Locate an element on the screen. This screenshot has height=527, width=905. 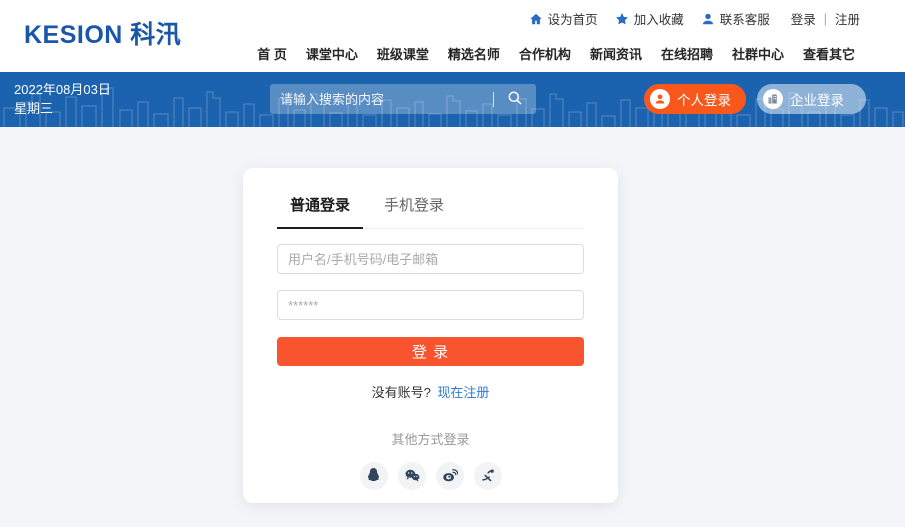
wechat-login-button is located at coordinates (411, 476).